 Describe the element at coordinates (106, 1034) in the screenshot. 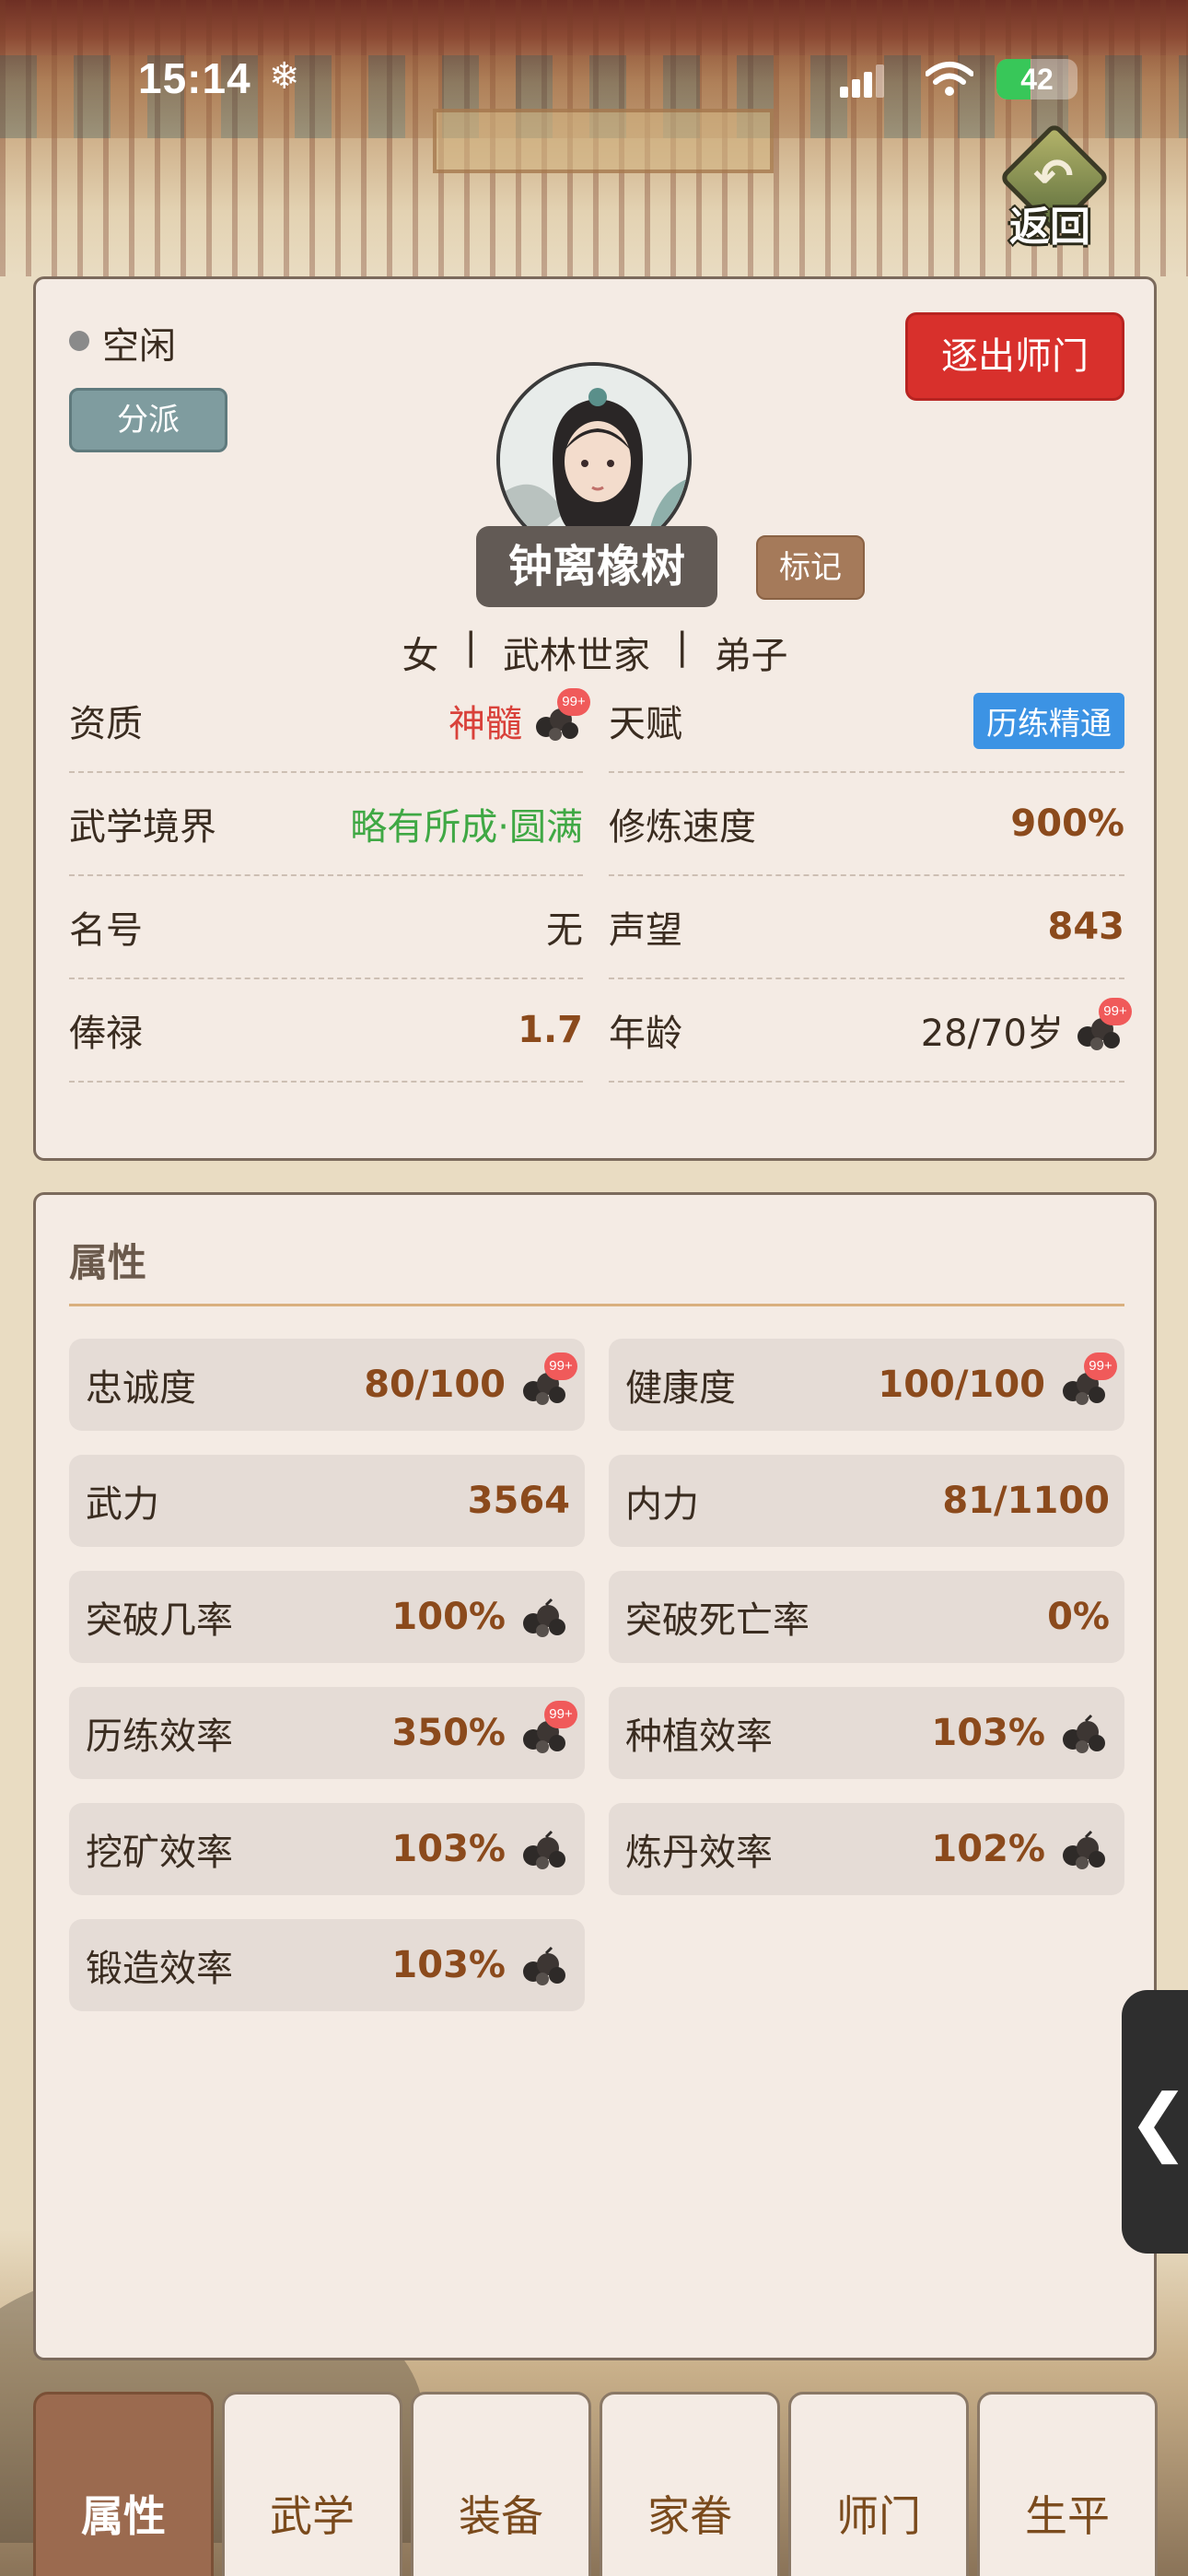

I see `info-label: 俸禄` at that location.